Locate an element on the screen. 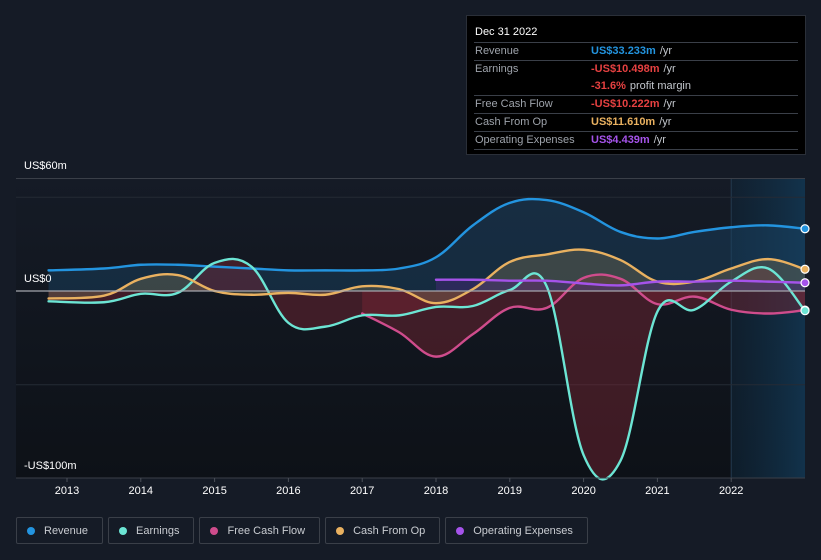 Image resolution: width=821 pixels, height=560 pixels. tooltip-label: Revenue is located at coordinates (497, 51).